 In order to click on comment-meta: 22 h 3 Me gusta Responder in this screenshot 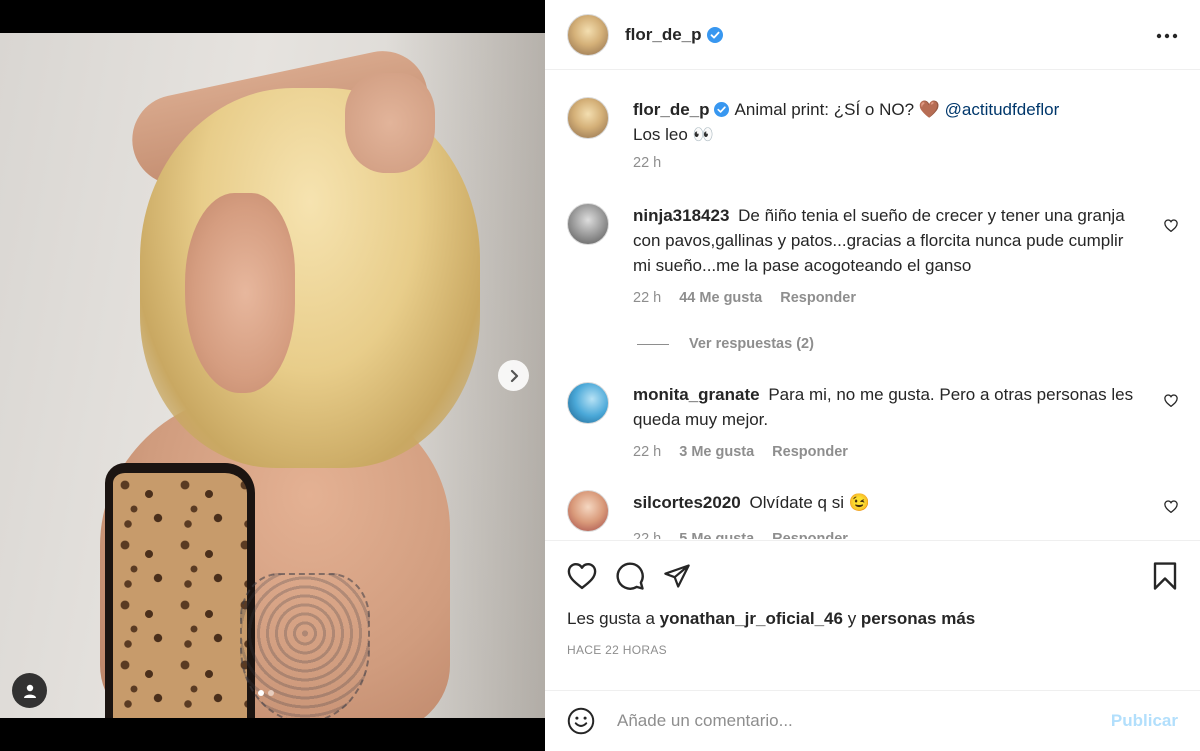, I will do `click(887, 452)`.